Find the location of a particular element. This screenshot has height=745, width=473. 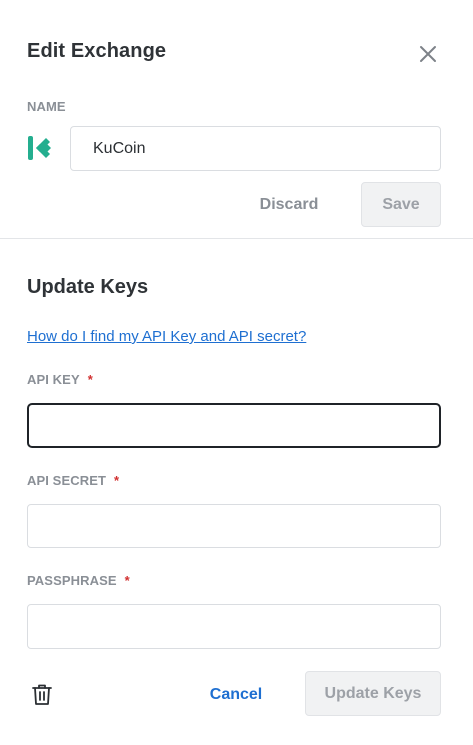

close-icon is located at coordinates (428, 54).